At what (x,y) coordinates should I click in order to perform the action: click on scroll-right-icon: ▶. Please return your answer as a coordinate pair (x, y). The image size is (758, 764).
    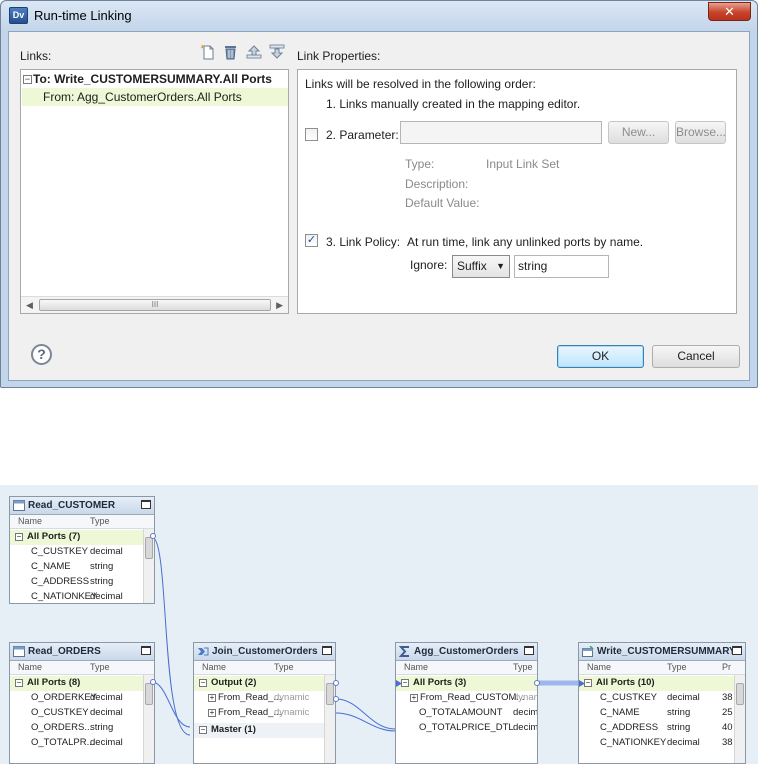
    Looking at the image, I should click on (279, 305).